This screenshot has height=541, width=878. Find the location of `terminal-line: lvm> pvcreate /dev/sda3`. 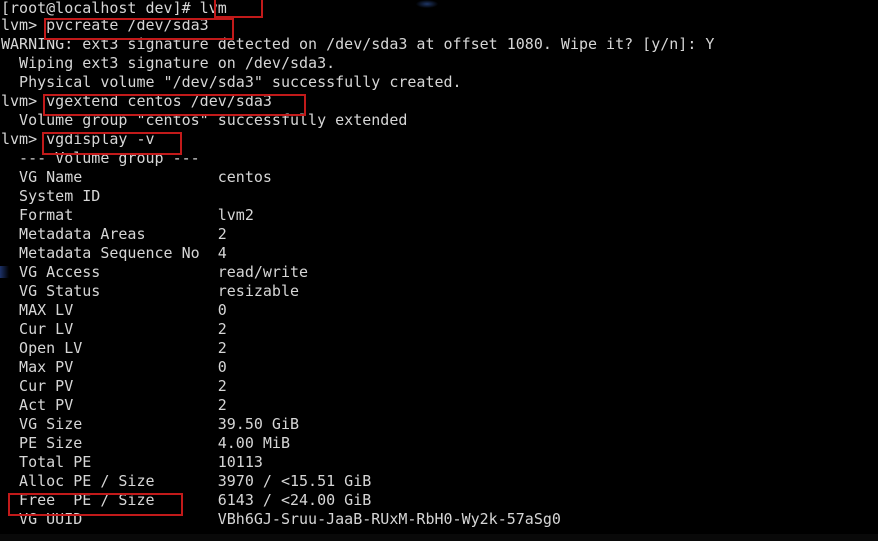

terminal-line: lvm> pvcreate /dev/sda3 is located at coordinates (105, 25).